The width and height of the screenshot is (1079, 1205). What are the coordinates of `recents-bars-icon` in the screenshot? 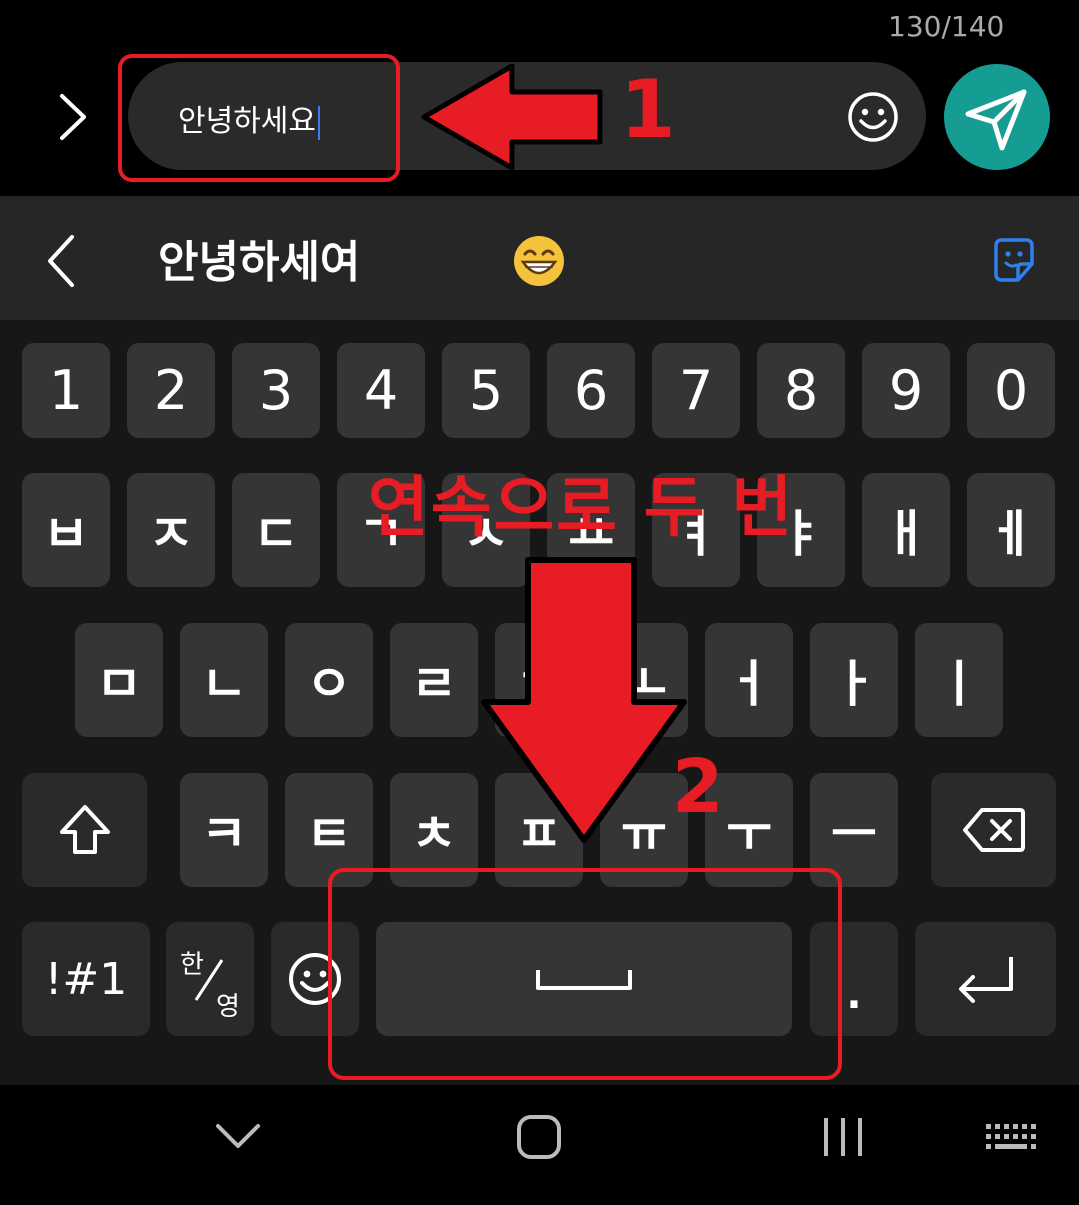 It's located at (843, 1137).